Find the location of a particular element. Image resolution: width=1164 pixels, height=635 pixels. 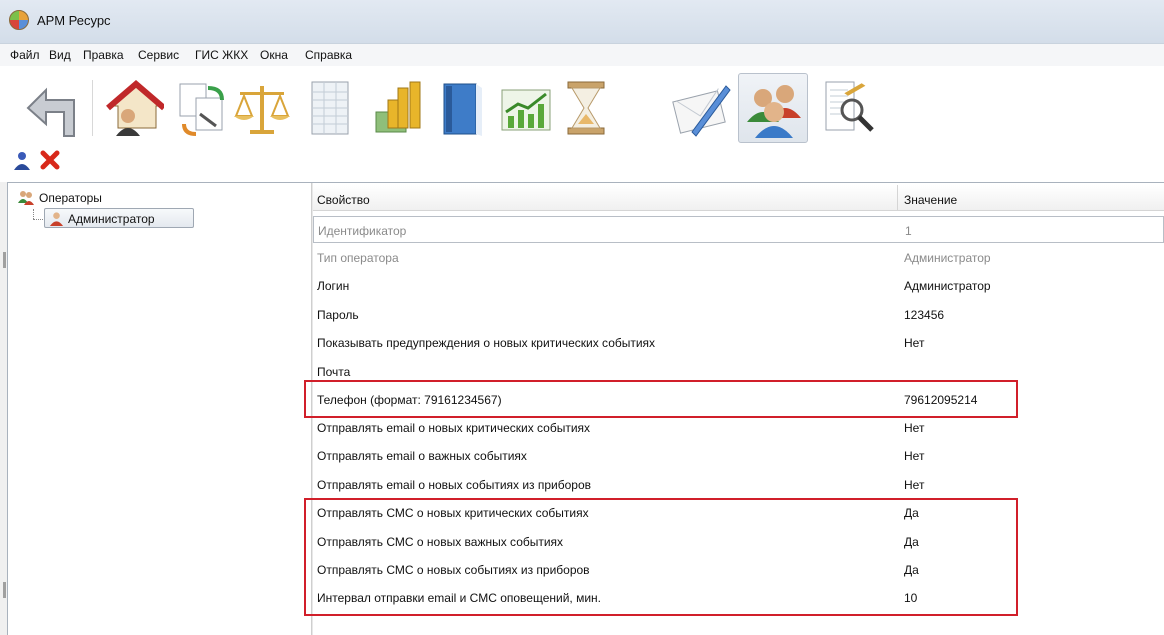

hourglass-icon is located at coordinates (586, 108).